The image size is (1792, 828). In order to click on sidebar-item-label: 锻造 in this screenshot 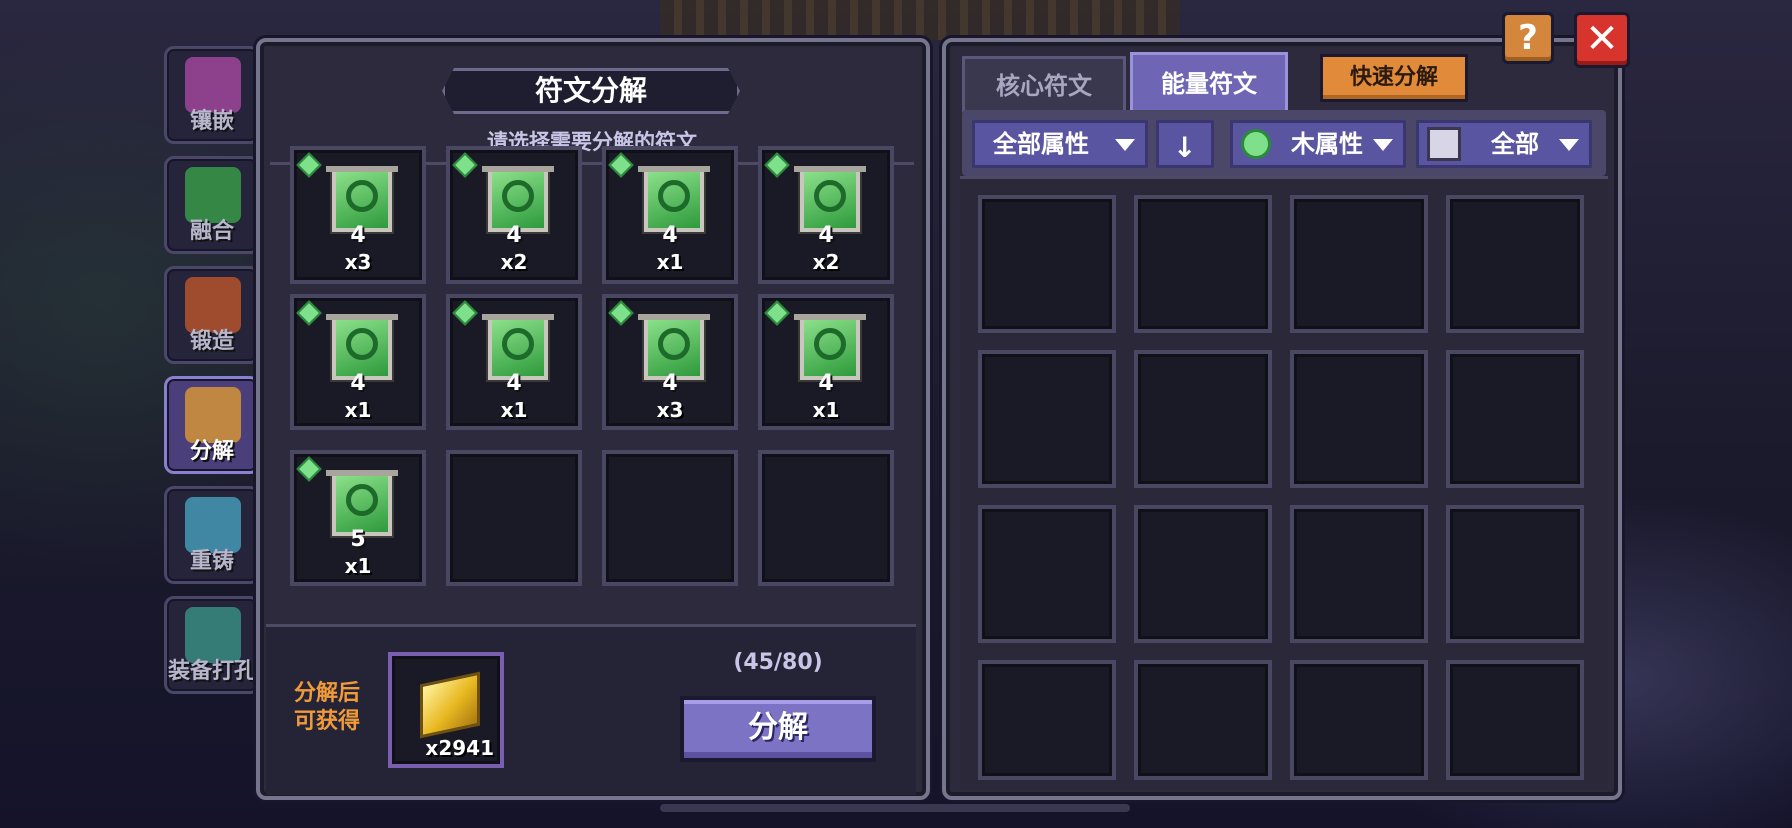, I will do `click(211, 341)`.